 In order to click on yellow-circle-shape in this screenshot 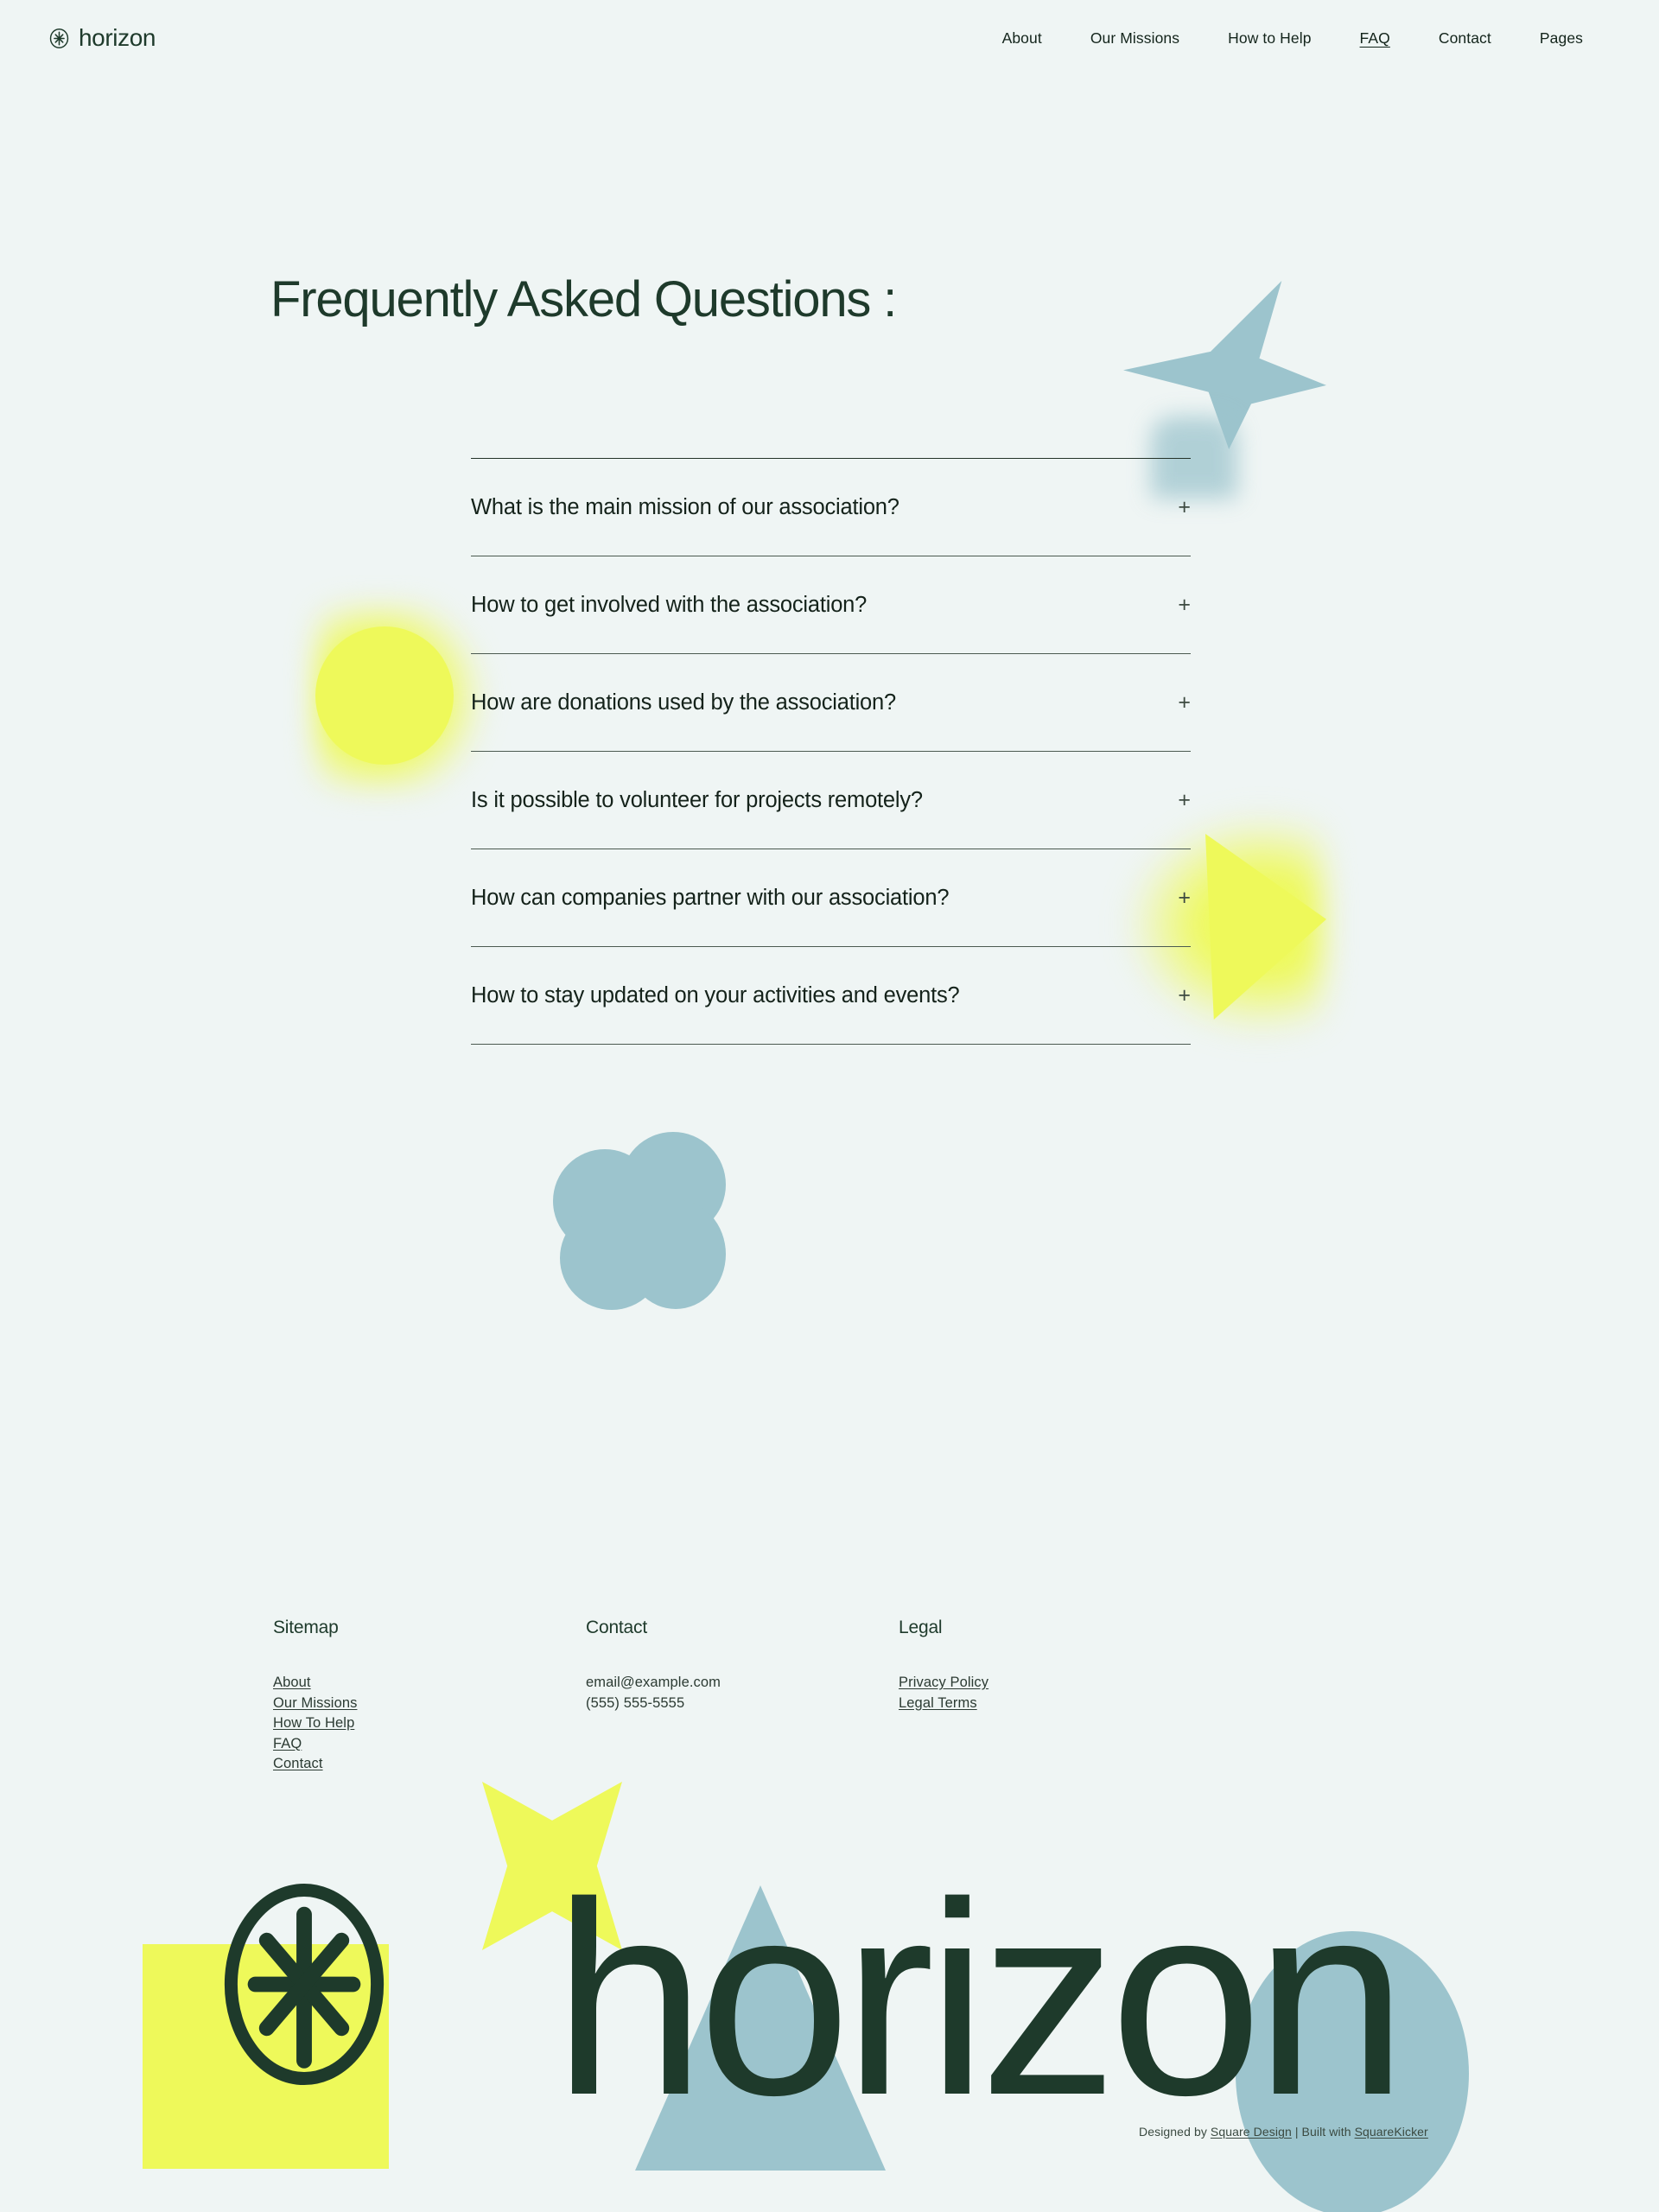, I will do `click(384, 695)`.